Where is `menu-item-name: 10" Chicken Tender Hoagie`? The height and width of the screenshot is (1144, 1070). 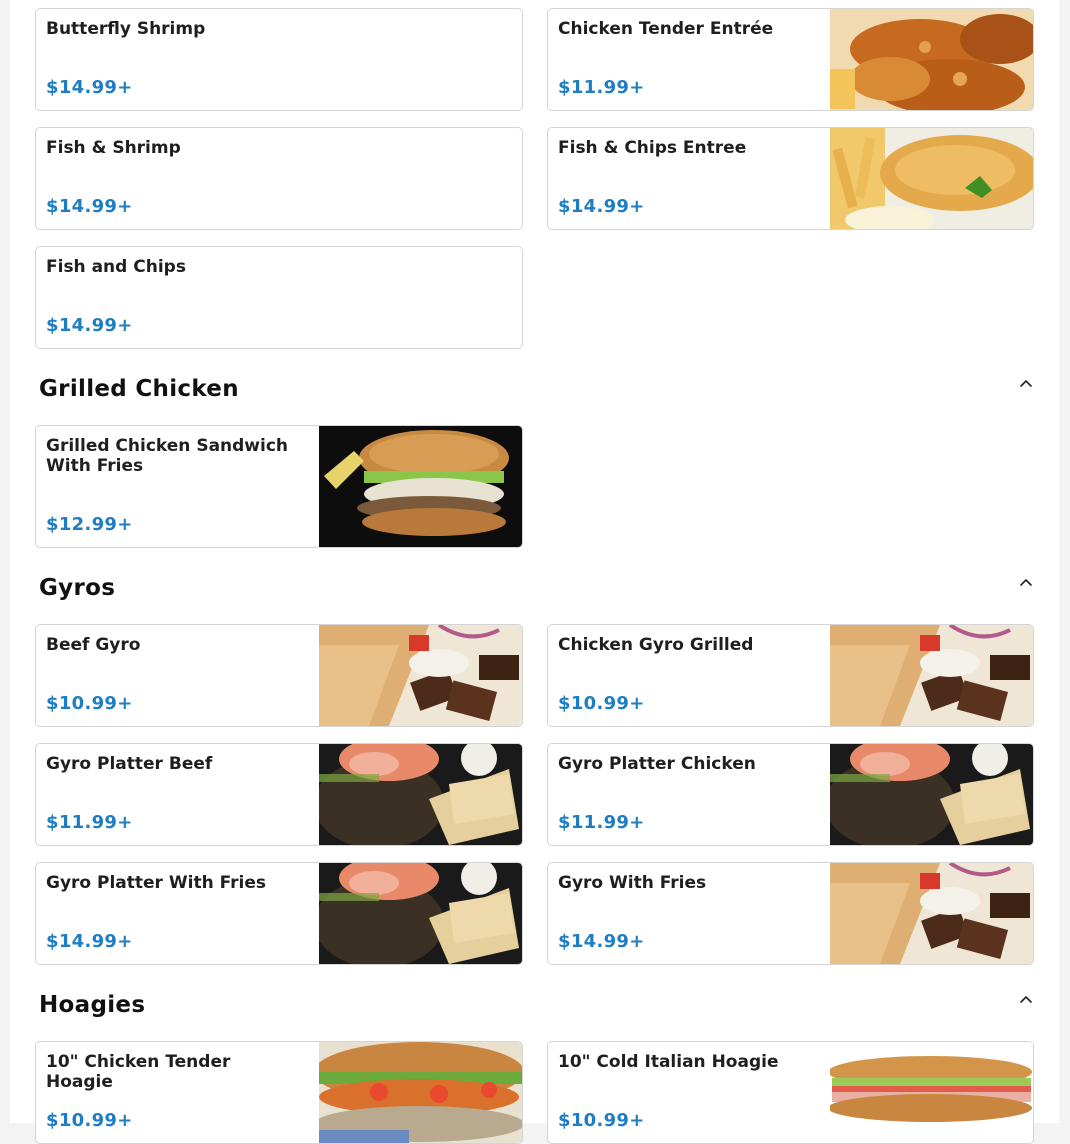
menu-item-name: 10" Chicken Tender Hoagie is located at coordinates (138, 1072).